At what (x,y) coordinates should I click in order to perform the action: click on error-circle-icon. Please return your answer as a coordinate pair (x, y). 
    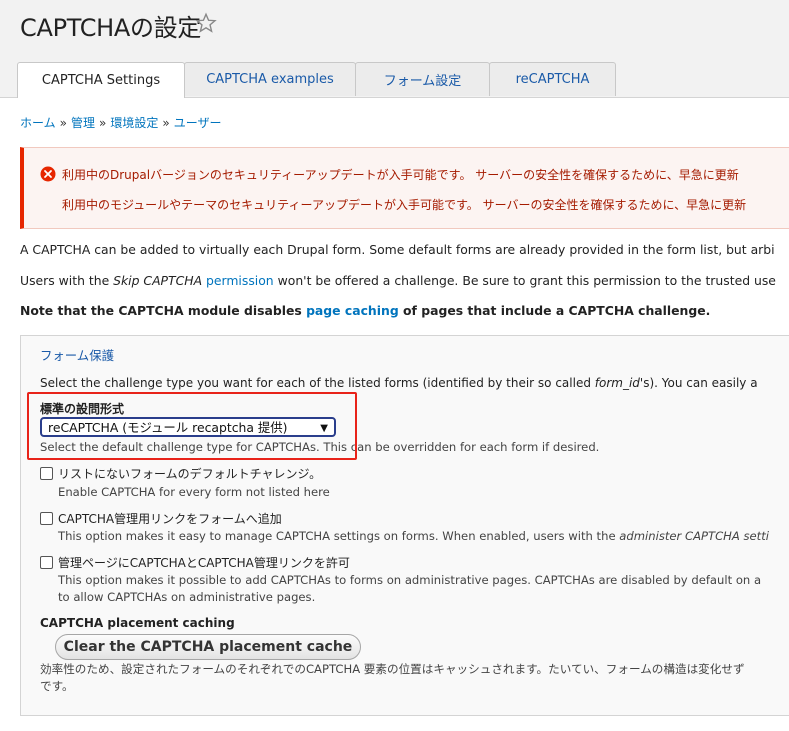
    Looking at the image, I should click on (48, 174).